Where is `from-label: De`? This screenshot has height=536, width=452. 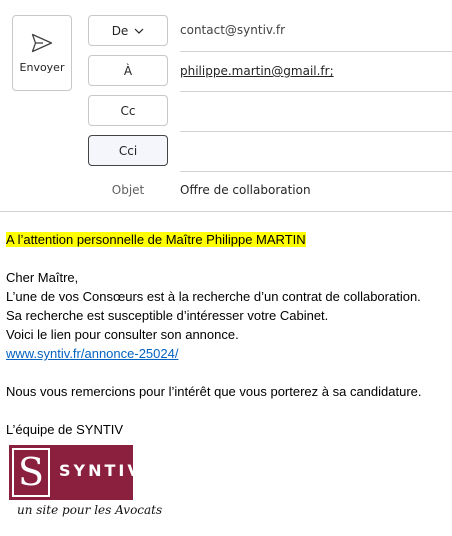
from-label: De is located at coordinates (120, 30).